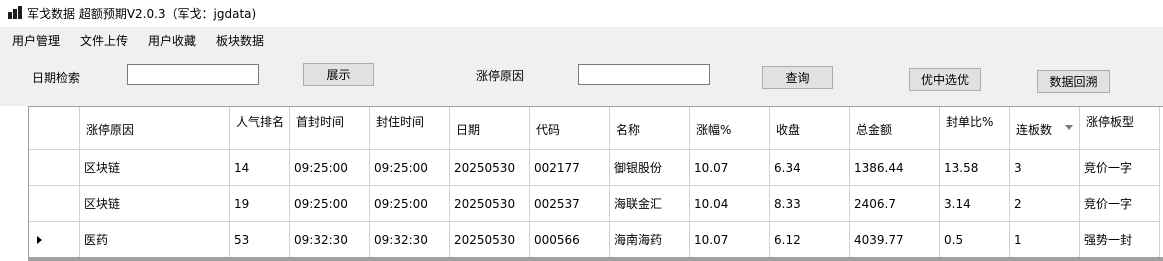  Describe the element at coordinates (788, 130) in the screenshot. I see `column-header-label: 收盘` at that location.